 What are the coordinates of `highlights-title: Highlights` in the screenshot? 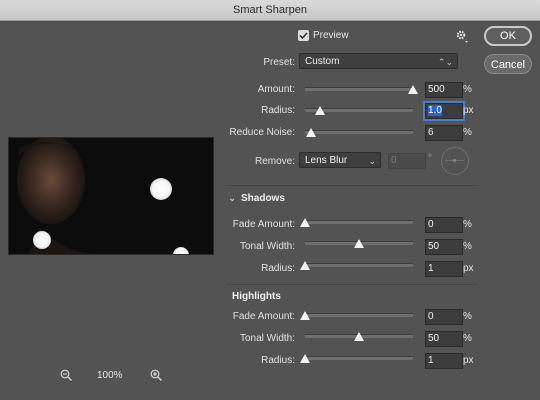 It's located at (256, 296).